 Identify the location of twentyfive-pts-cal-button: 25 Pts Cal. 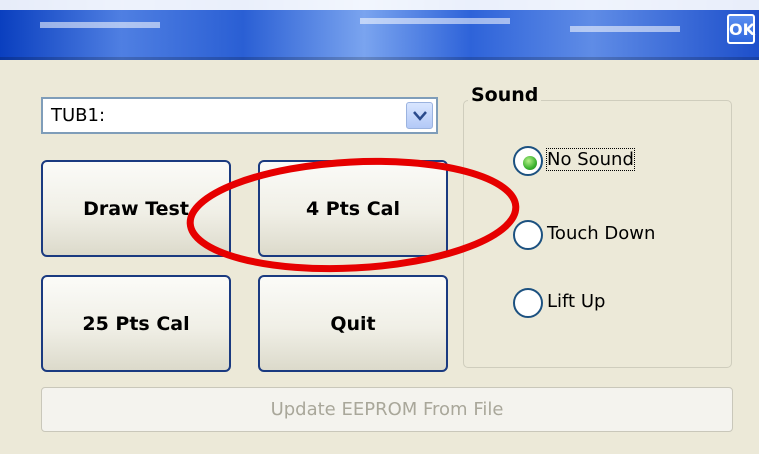
(136, 323).